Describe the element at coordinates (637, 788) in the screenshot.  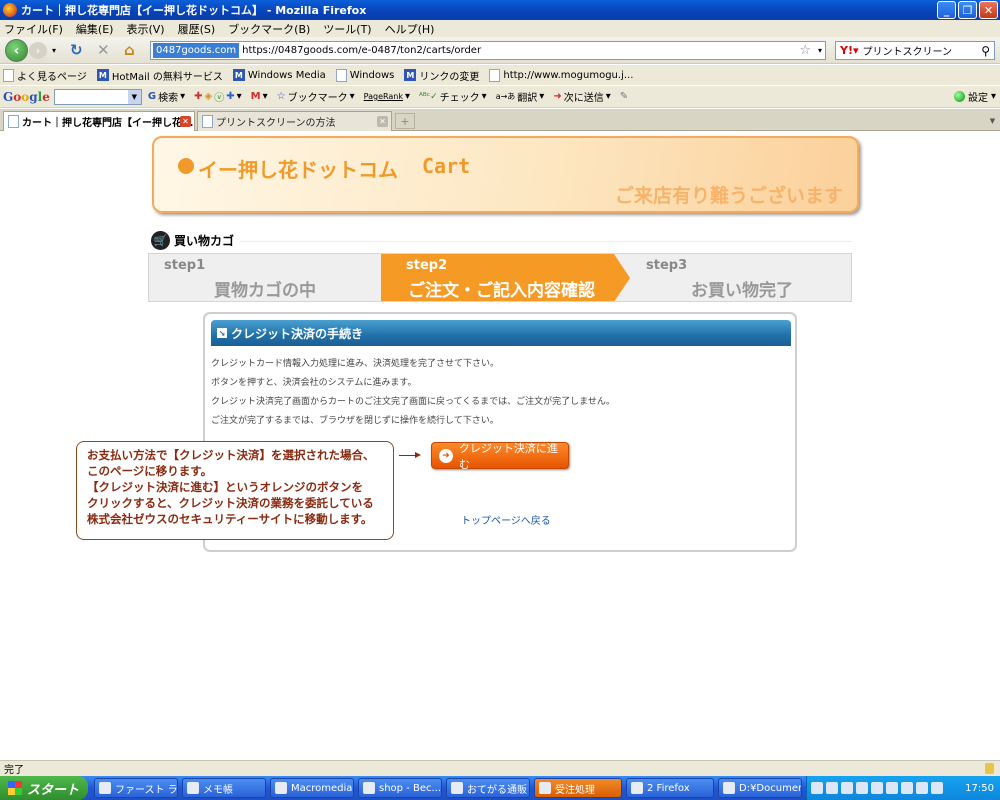
I see `firefox-icon` at that location.